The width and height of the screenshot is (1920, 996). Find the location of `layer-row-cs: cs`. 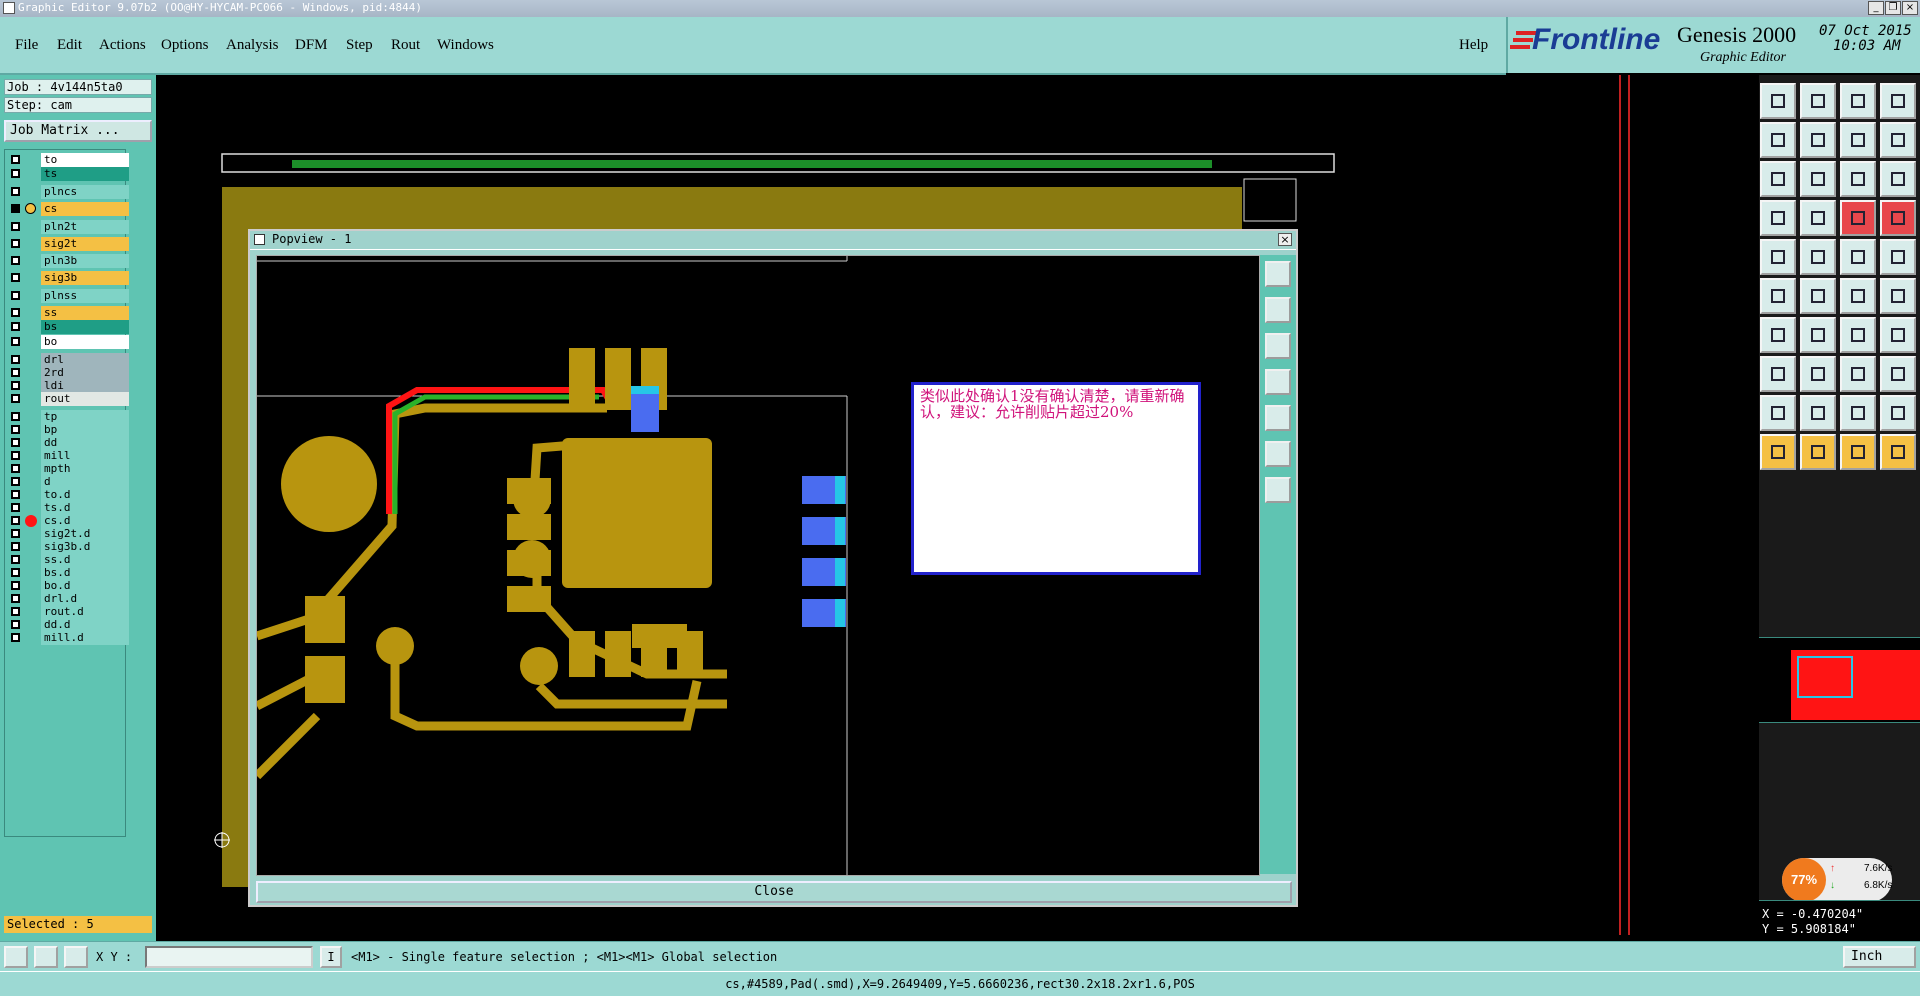

layer-row-cs: cs is located at coordinates (68, 209).